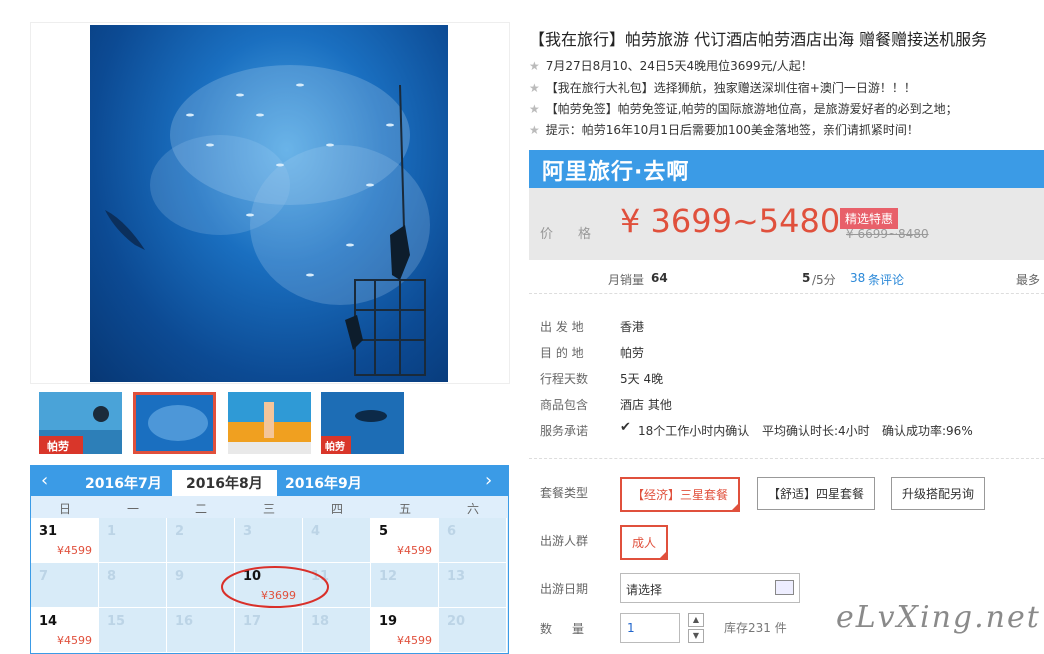  What do you see at coordinates (133, 630) in the screenshot?
I see `calendar-day: 15` at bounding box center [133, 630].